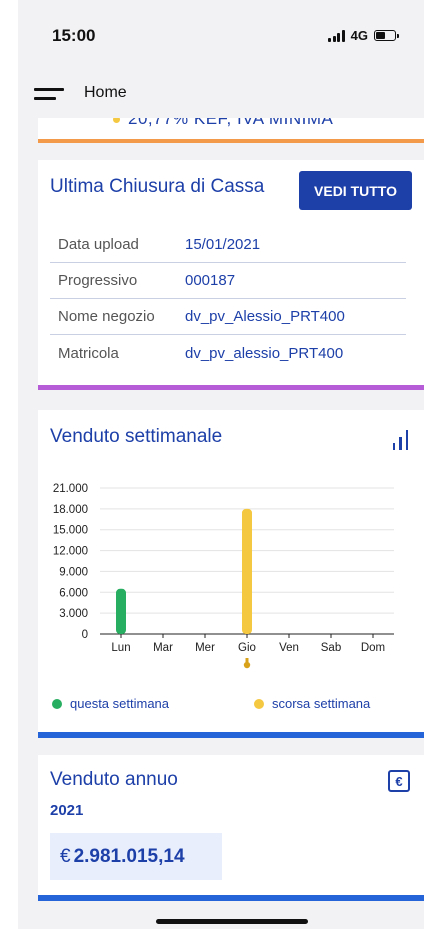 This screenshot has width=439, height=929. I want to click on annual-amount-box: € 2.981.015,14, so click(136, 856).